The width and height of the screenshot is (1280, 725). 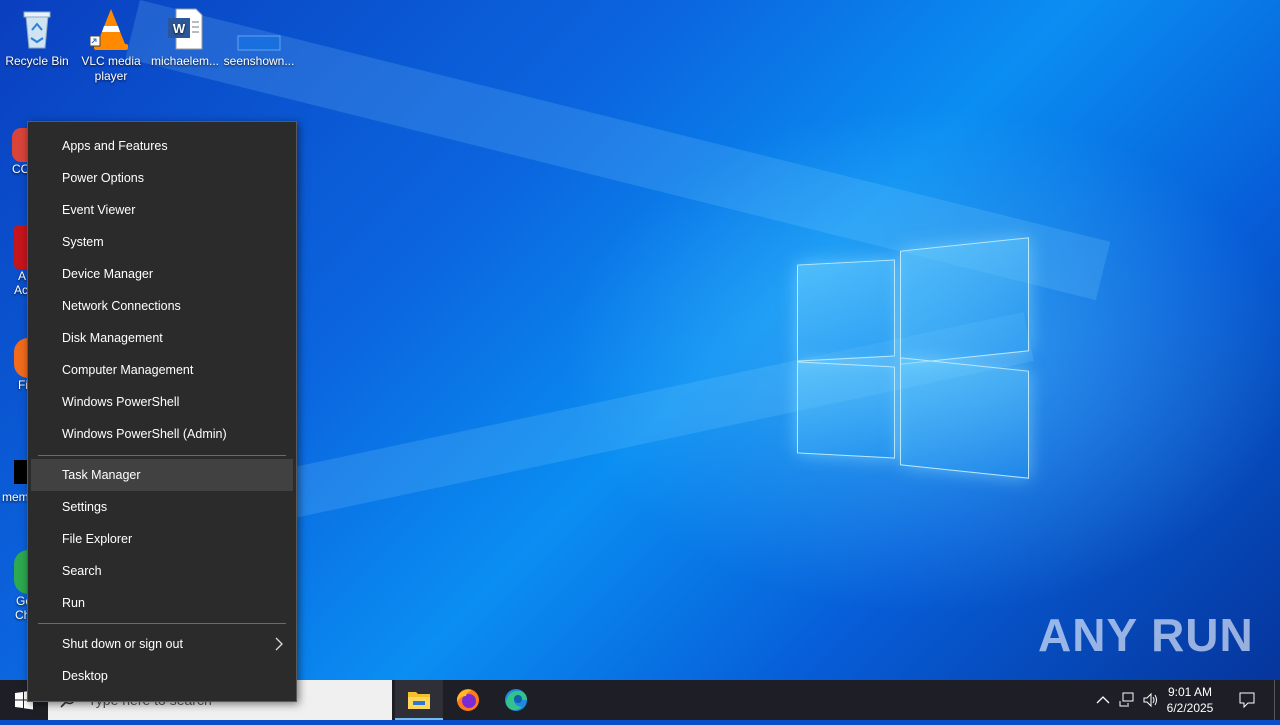 I want to click on logo-pane-top-left, so click(x=846, y=310).